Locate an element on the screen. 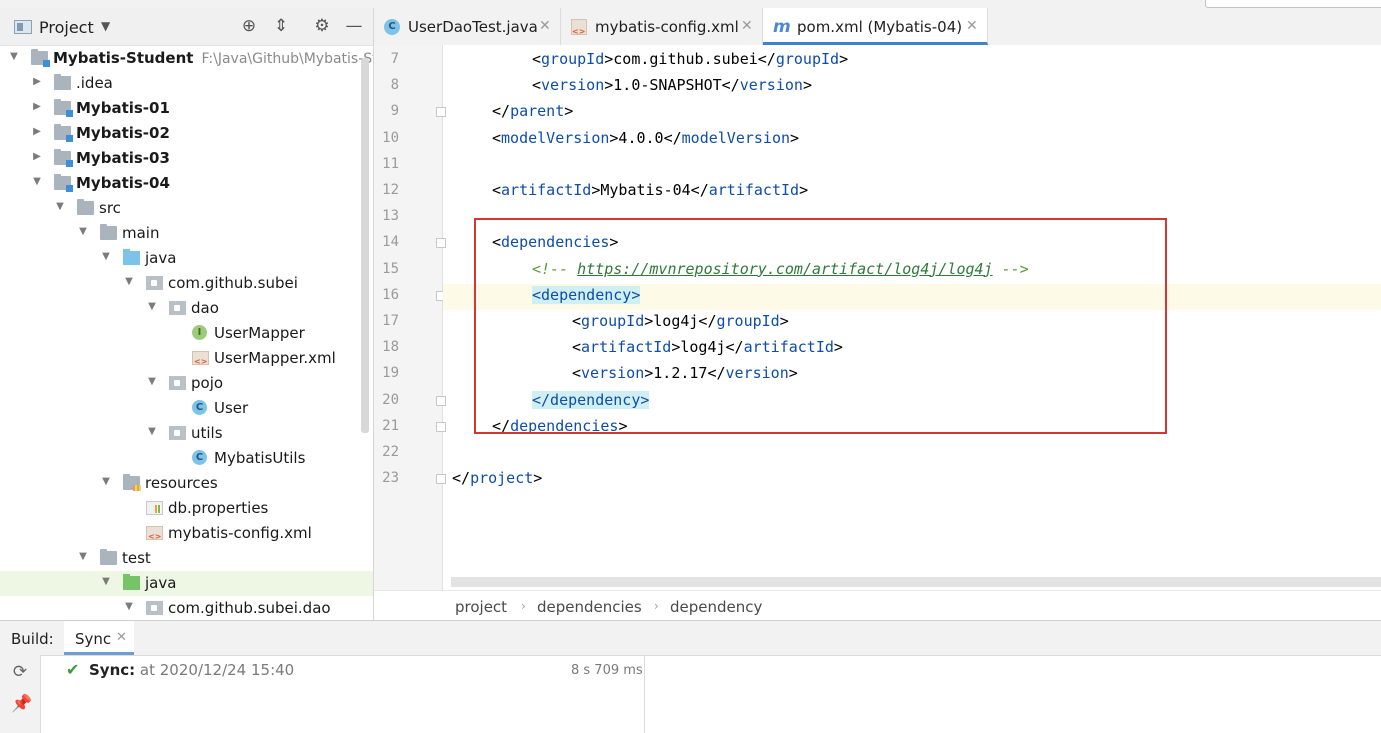 The width and height of the screenshot is (1381, 733). package-icon is located at coordinates (177, 308).